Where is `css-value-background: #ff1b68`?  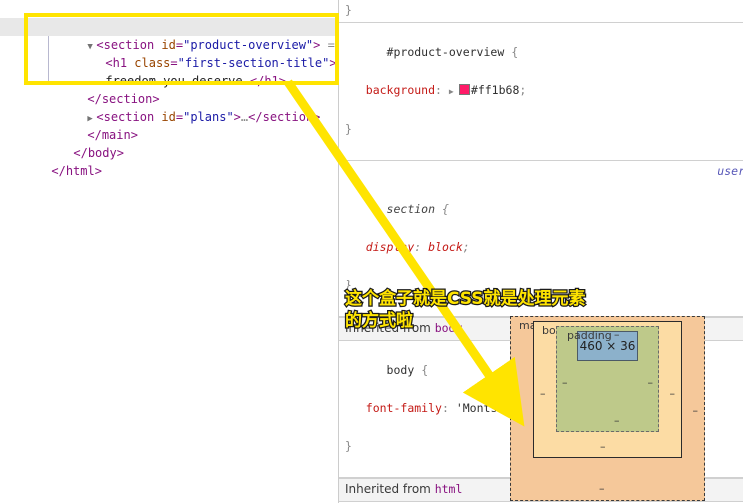 css-value-background: #ff1b68 is located at coordinates (495, 90).